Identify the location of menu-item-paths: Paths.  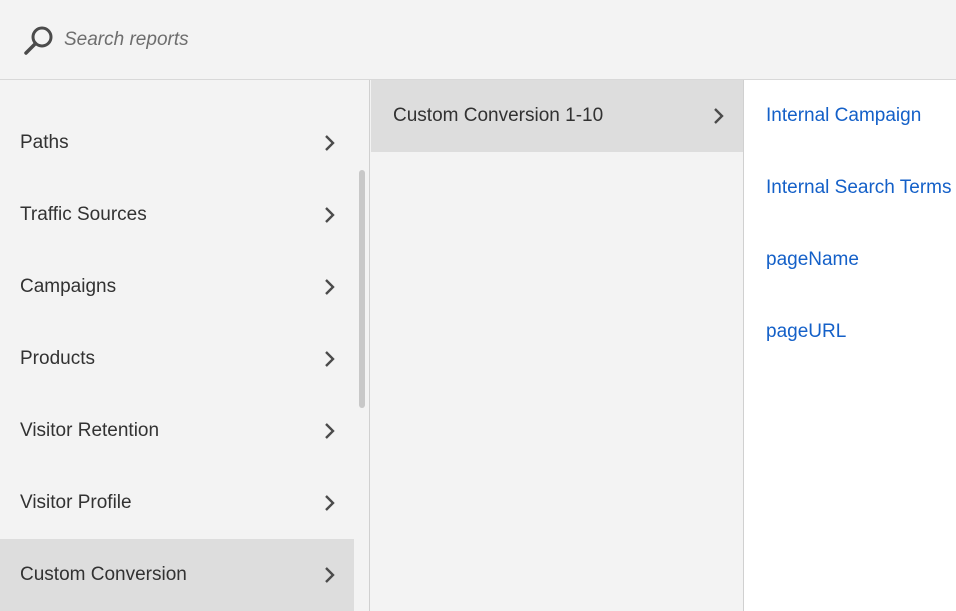
(177, 143).